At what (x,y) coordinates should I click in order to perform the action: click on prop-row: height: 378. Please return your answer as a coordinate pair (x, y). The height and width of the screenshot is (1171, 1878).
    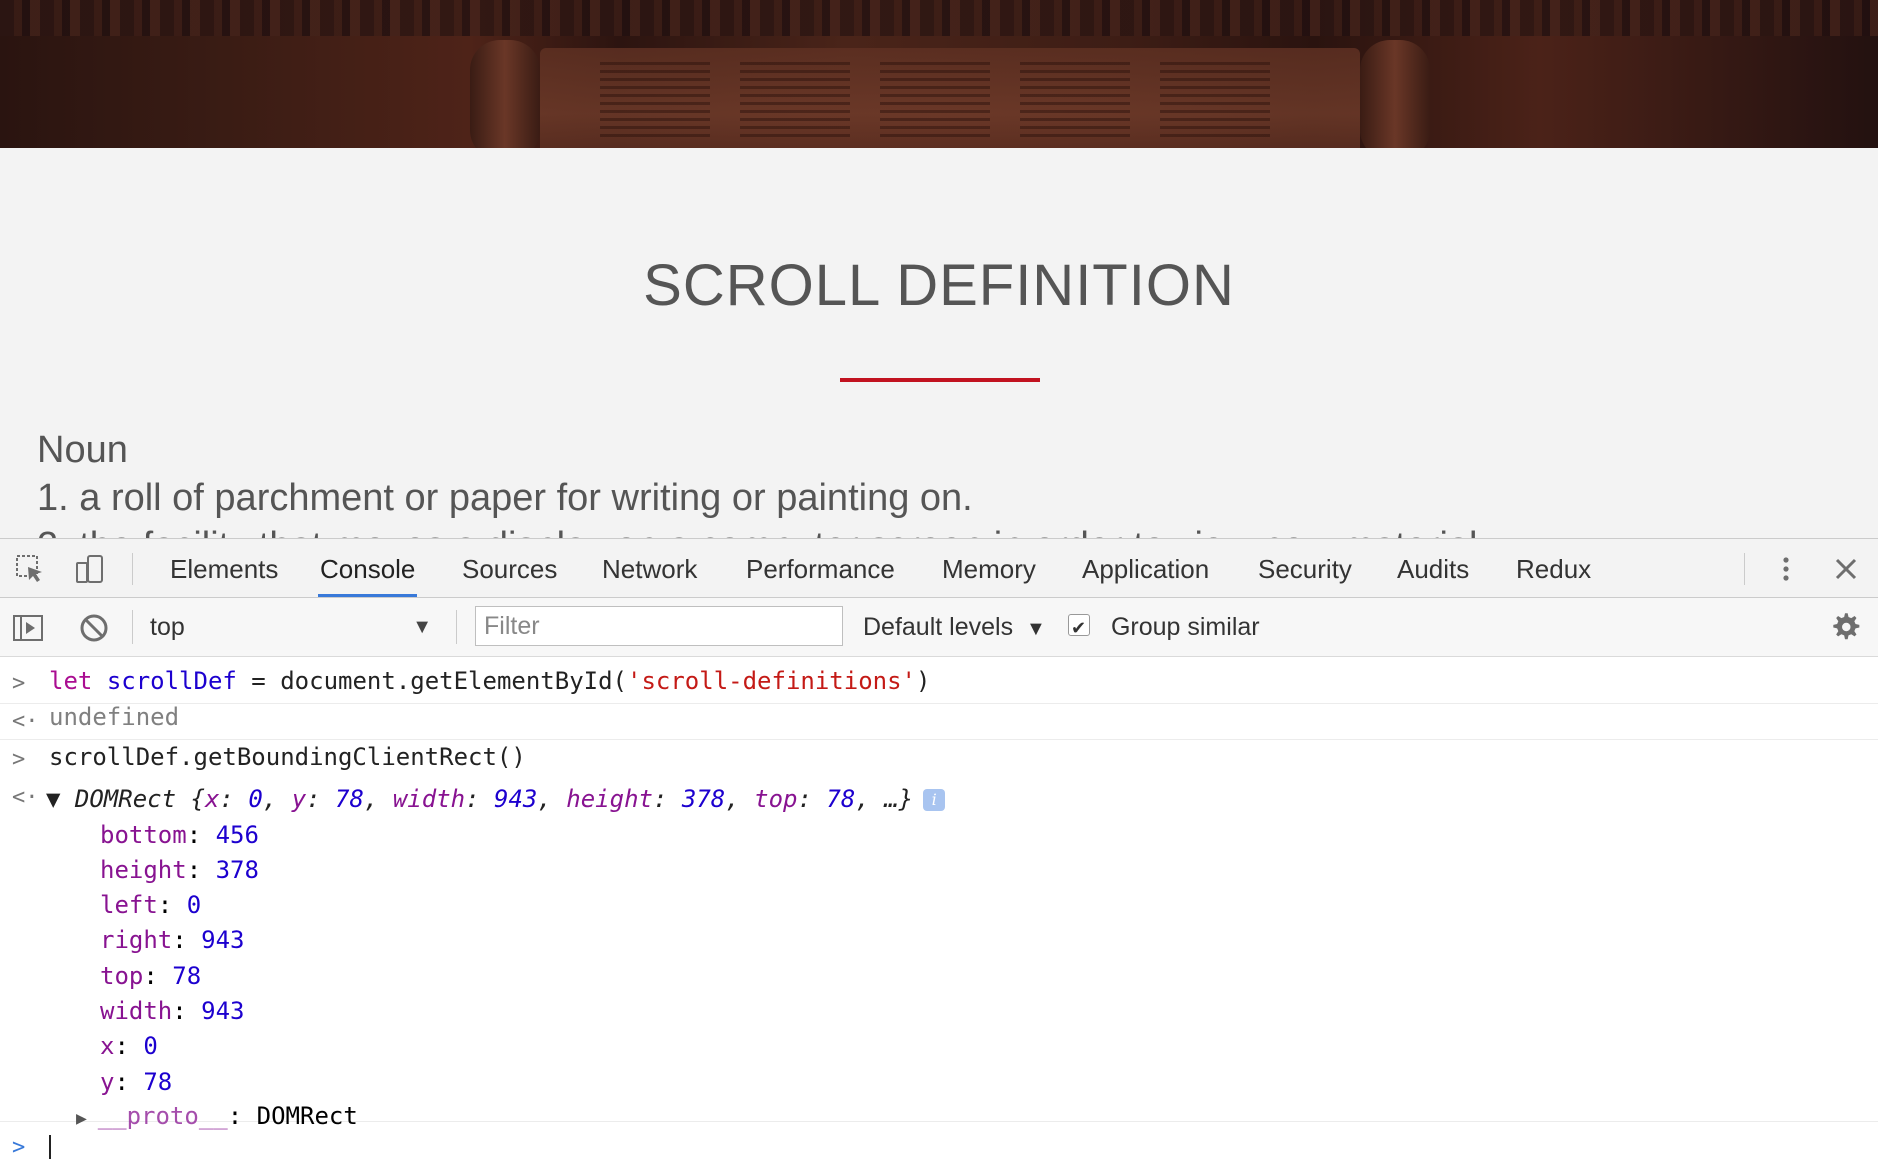
    Looking at the image, I should click on (179, 870).